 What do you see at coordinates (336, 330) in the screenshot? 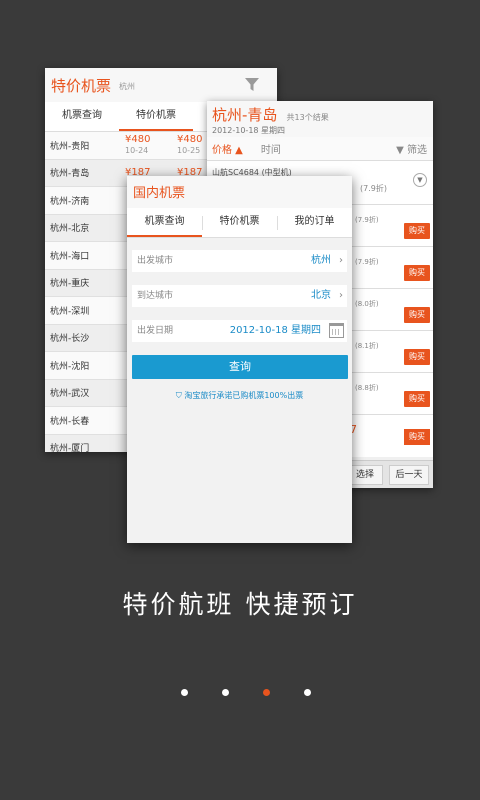
I see `calendar-icon` at bounding box center [336, 330].